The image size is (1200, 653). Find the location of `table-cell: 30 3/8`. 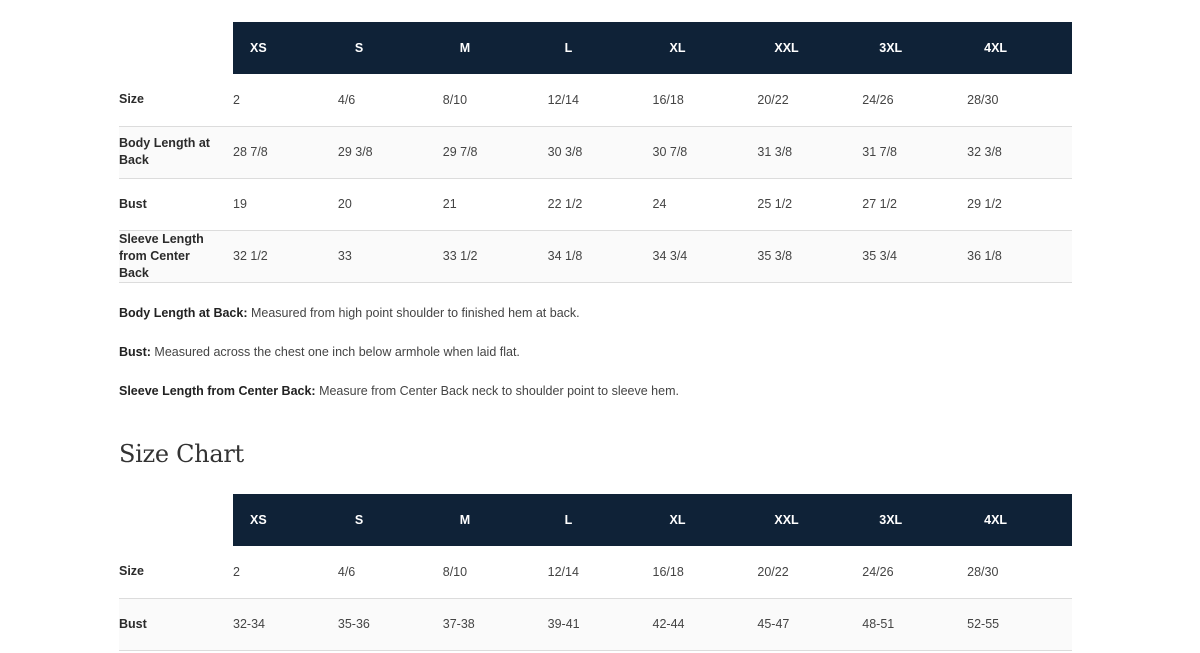

table-cell: 30 3/8 is located at coordinates (600, 152).